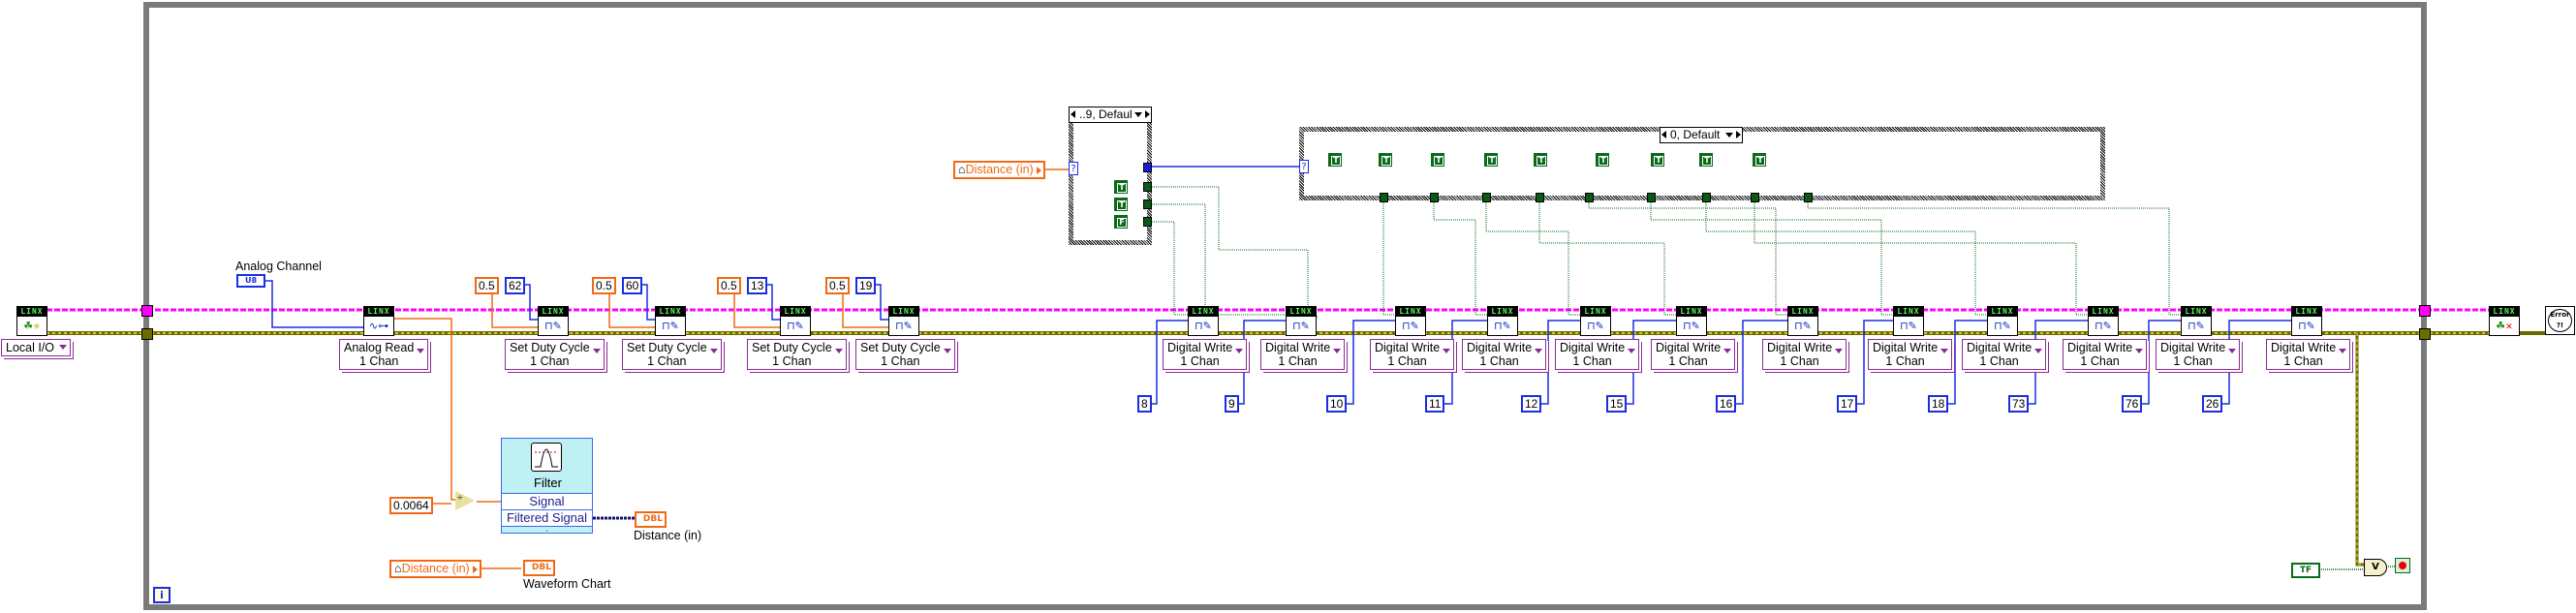 This screenshot has width=2576, height=613. Describe the element at coordinates (1847, 404) in the screenshot. I see `digital-pin-constant: 17` at that location.